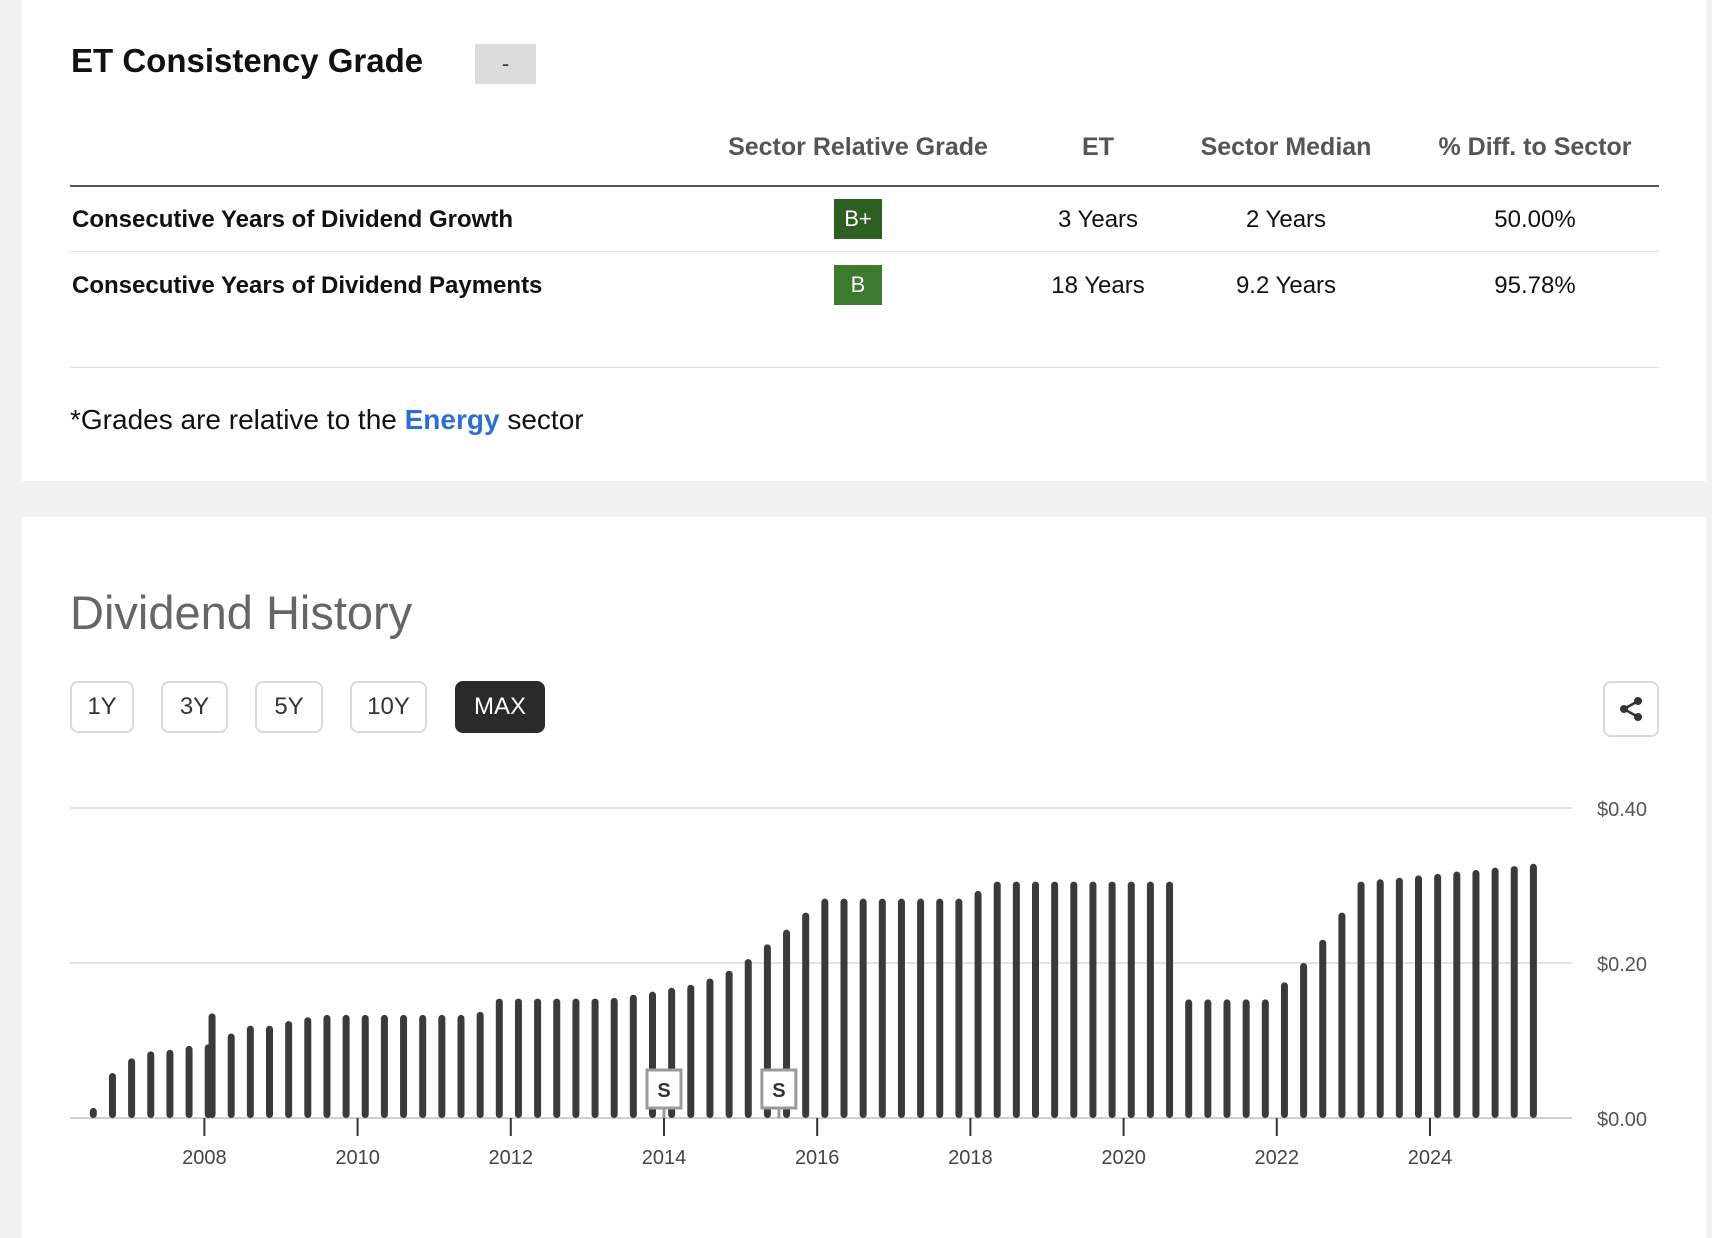 This screenshot has width=1712, height=1238. I want to click on sector-grade-badge: B, so click(858, 285).